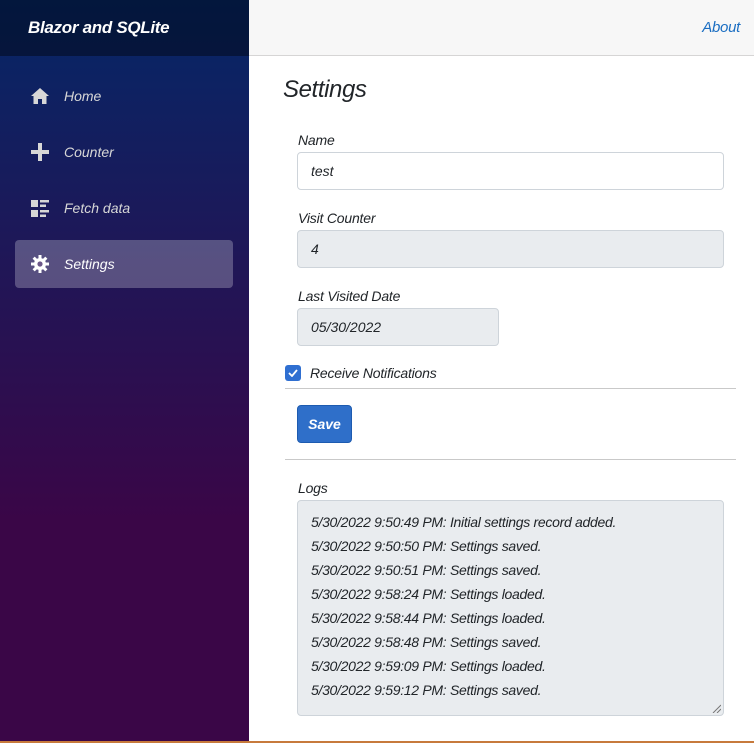 The width and height of the screenshot is (754, 743). I want to click on sidebar-item-counter: Counter, so click(124, 152).